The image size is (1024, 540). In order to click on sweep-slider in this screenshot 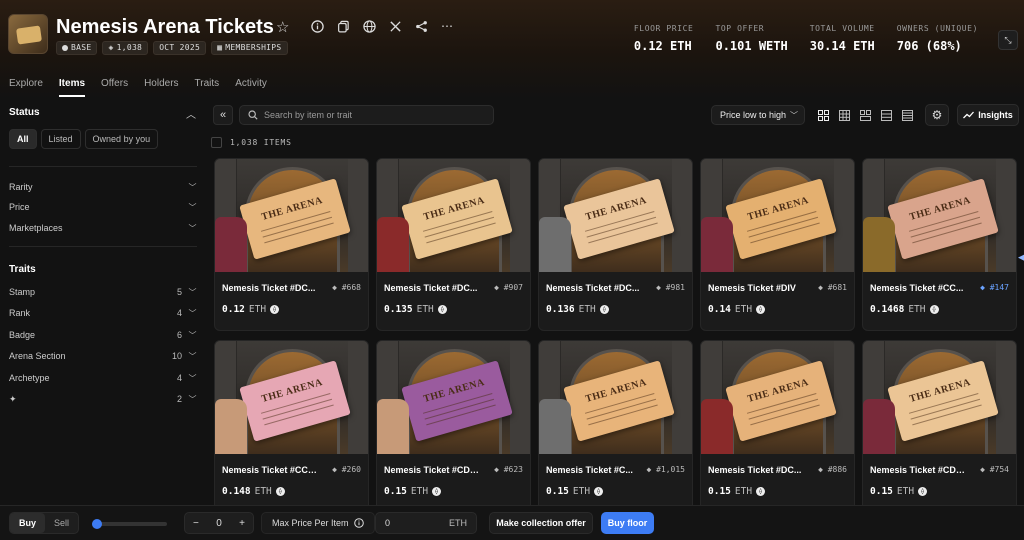, I will do `click(129, 524)`.